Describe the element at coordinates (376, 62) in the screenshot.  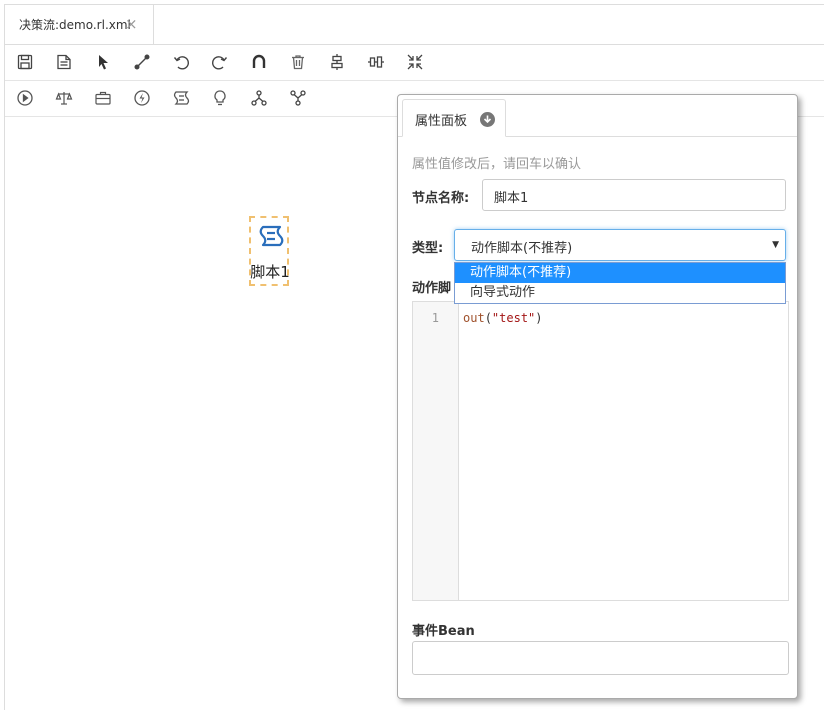
I see `align-middle-icon` at that location.